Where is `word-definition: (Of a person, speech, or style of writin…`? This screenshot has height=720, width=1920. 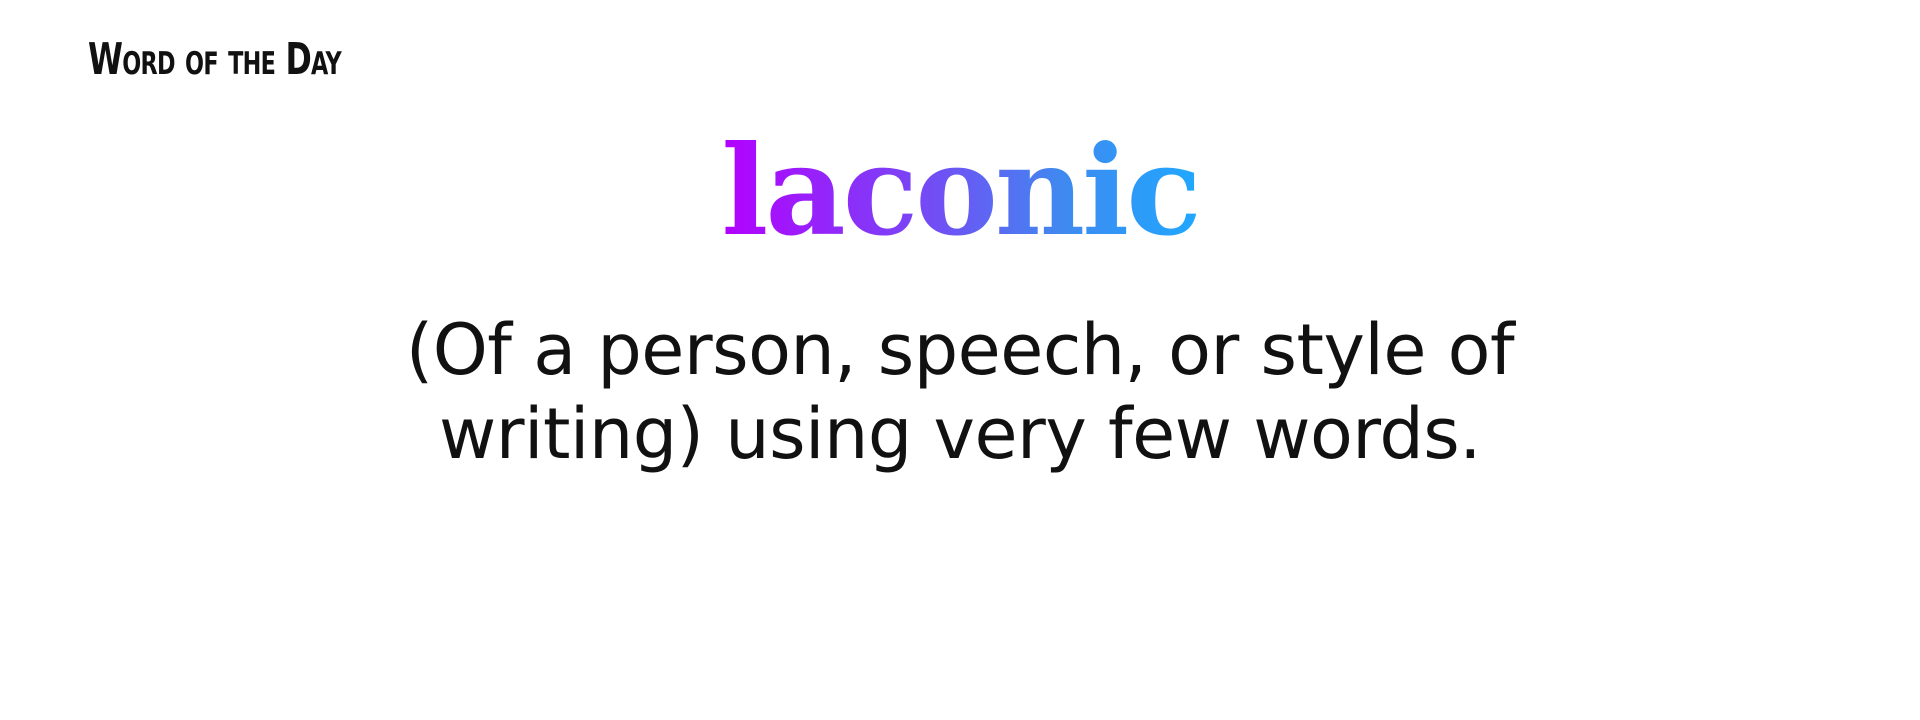 word-definition: (Of a person, speech, or style of writin… is located at coordinates (960, 392).